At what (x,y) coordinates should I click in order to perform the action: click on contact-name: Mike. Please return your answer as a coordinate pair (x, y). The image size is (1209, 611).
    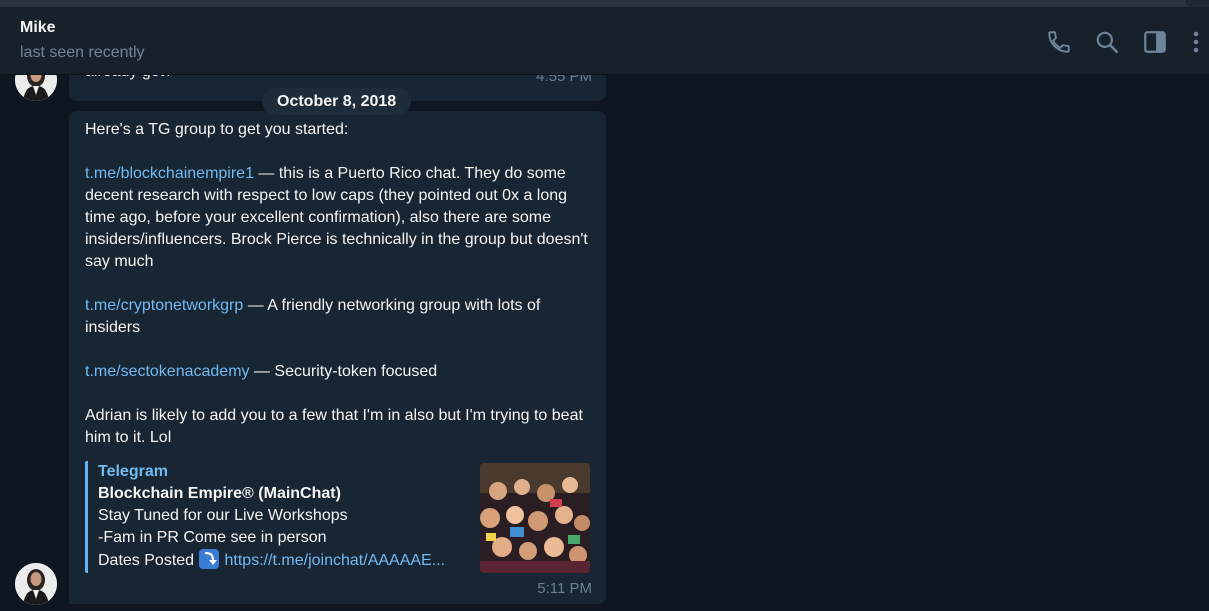
    Looking at the image, I should click on (38, 28).